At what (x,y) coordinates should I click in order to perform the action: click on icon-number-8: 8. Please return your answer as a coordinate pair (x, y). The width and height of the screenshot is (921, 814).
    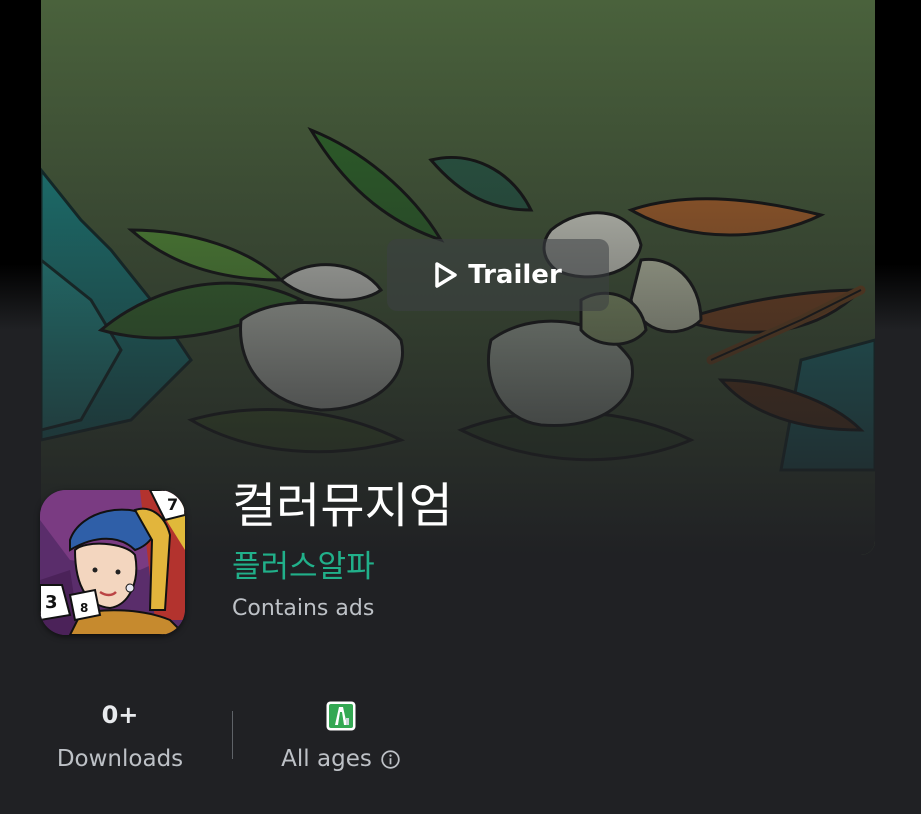
    Looking at the image, I should click on (84, 608).